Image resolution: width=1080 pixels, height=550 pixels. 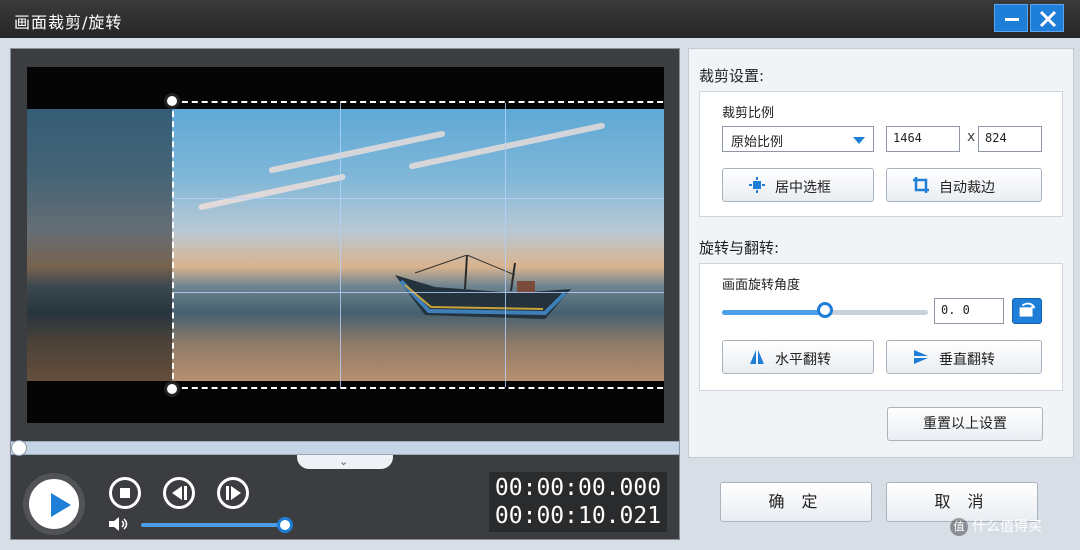 What do you see at coordinates (969, 311) in the screenshot?
I see `rotation-angle-input: 0. 0` at bounding box center [969, 311].